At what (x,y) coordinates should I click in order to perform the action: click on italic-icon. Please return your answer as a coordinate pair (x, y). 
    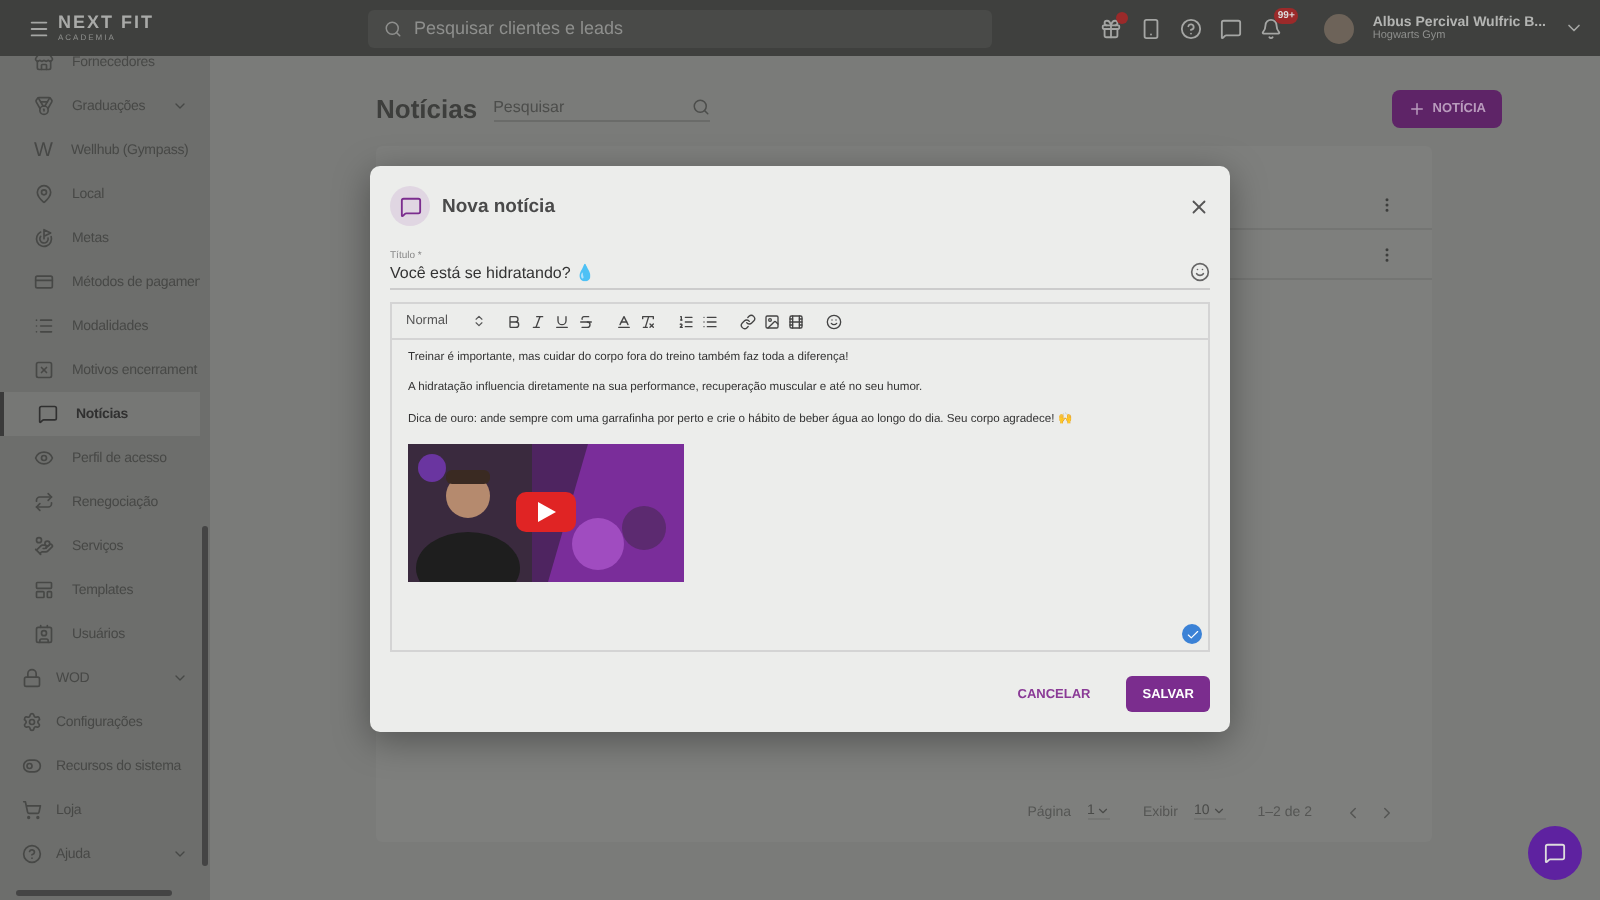
    Looking at the image, I should click on (537, 321).